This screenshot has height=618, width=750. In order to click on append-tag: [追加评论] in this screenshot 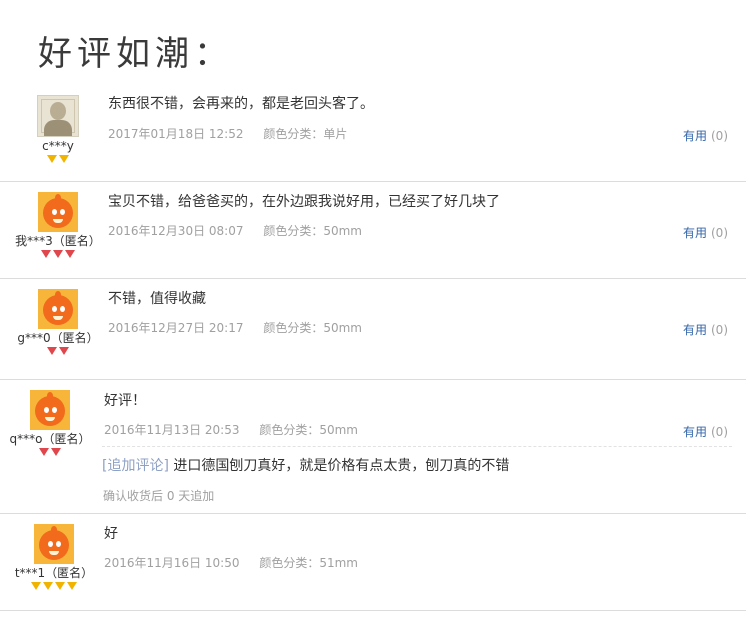, I will do `click(135, 466)`.